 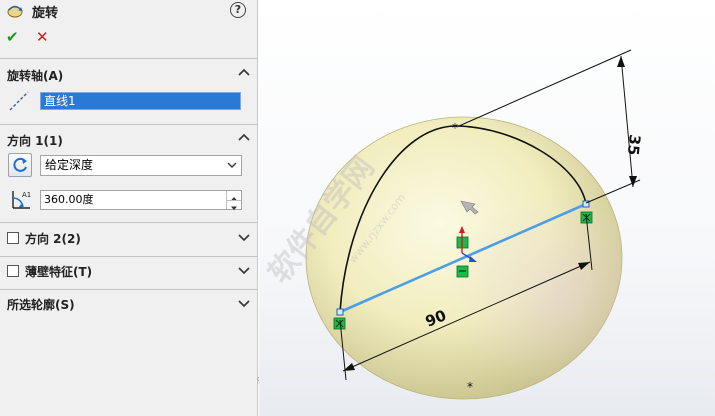 What do you see at coordinates (13, 238) in the screenshot?
I see `direction2-checkbox` at bounding box center [13, 238].